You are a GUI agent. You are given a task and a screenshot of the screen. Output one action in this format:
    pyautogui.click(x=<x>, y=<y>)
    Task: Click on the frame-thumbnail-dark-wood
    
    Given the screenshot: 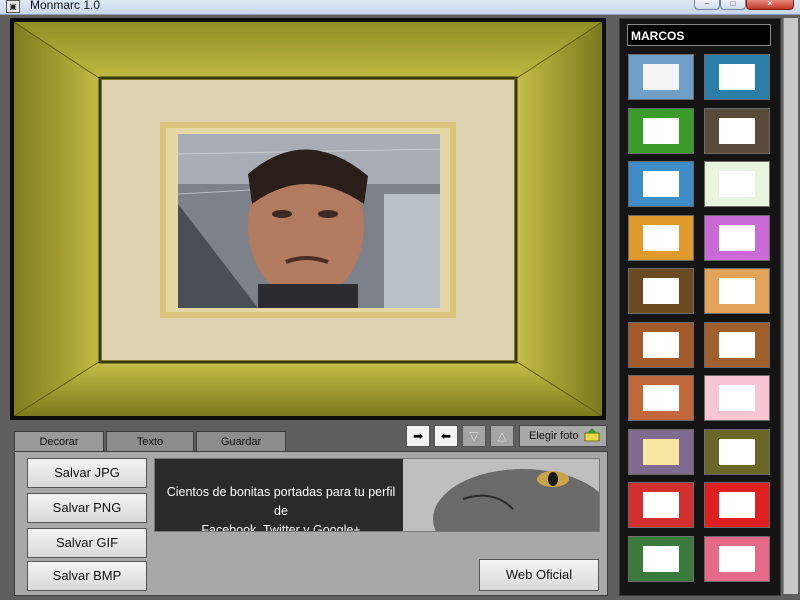 What is the action you would take?
    pyautogui.click(x=737, y=130)
    